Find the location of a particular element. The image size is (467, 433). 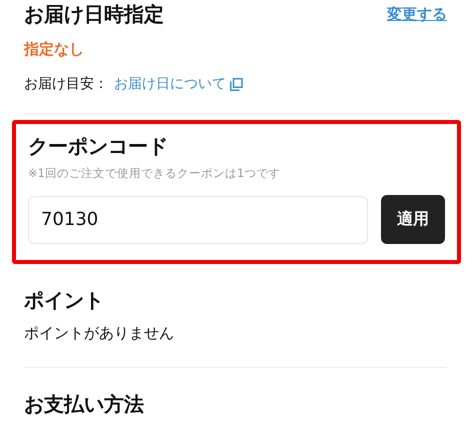

section-heading: クーポンコード is located at coordinates (98, 146).